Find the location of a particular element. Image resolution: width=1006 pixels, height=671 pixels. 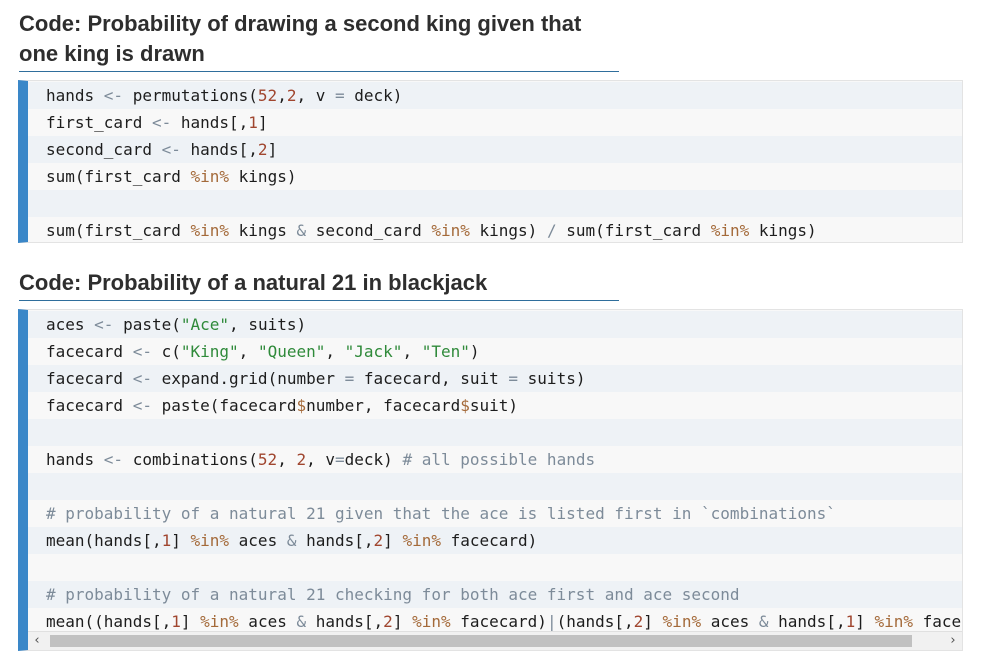

code-line: sum(first_card %in% kings) is located at coordinates (495, 176).